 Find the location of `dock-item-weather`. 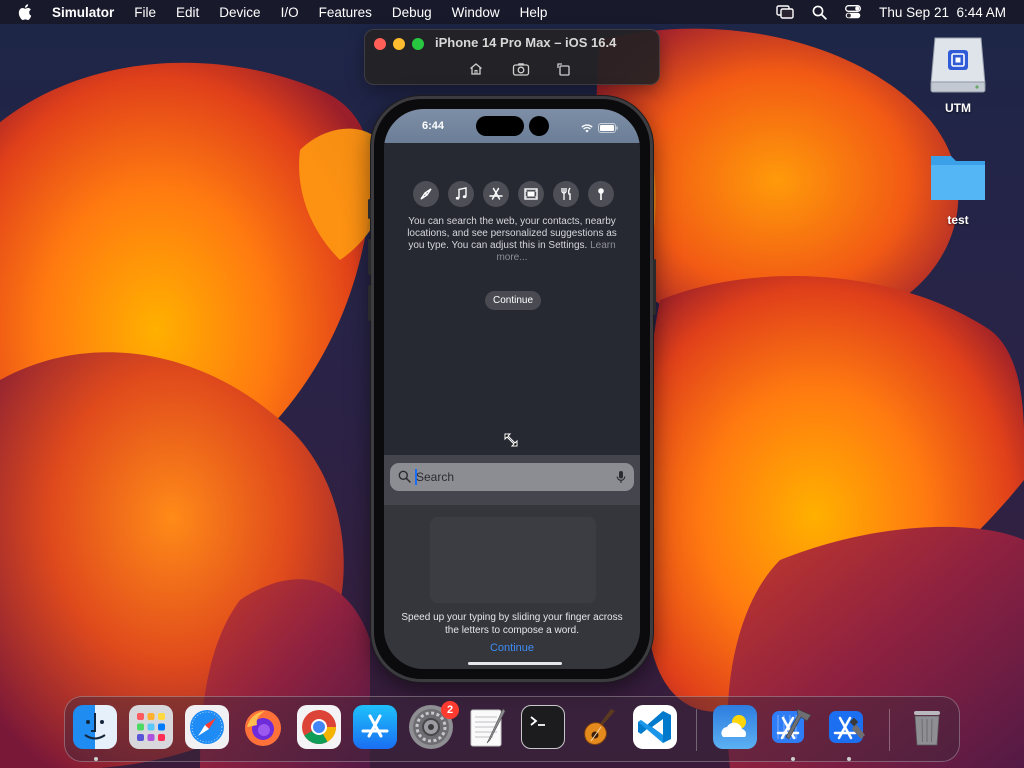

dock-item-weather is located at coordinates (736, 728).